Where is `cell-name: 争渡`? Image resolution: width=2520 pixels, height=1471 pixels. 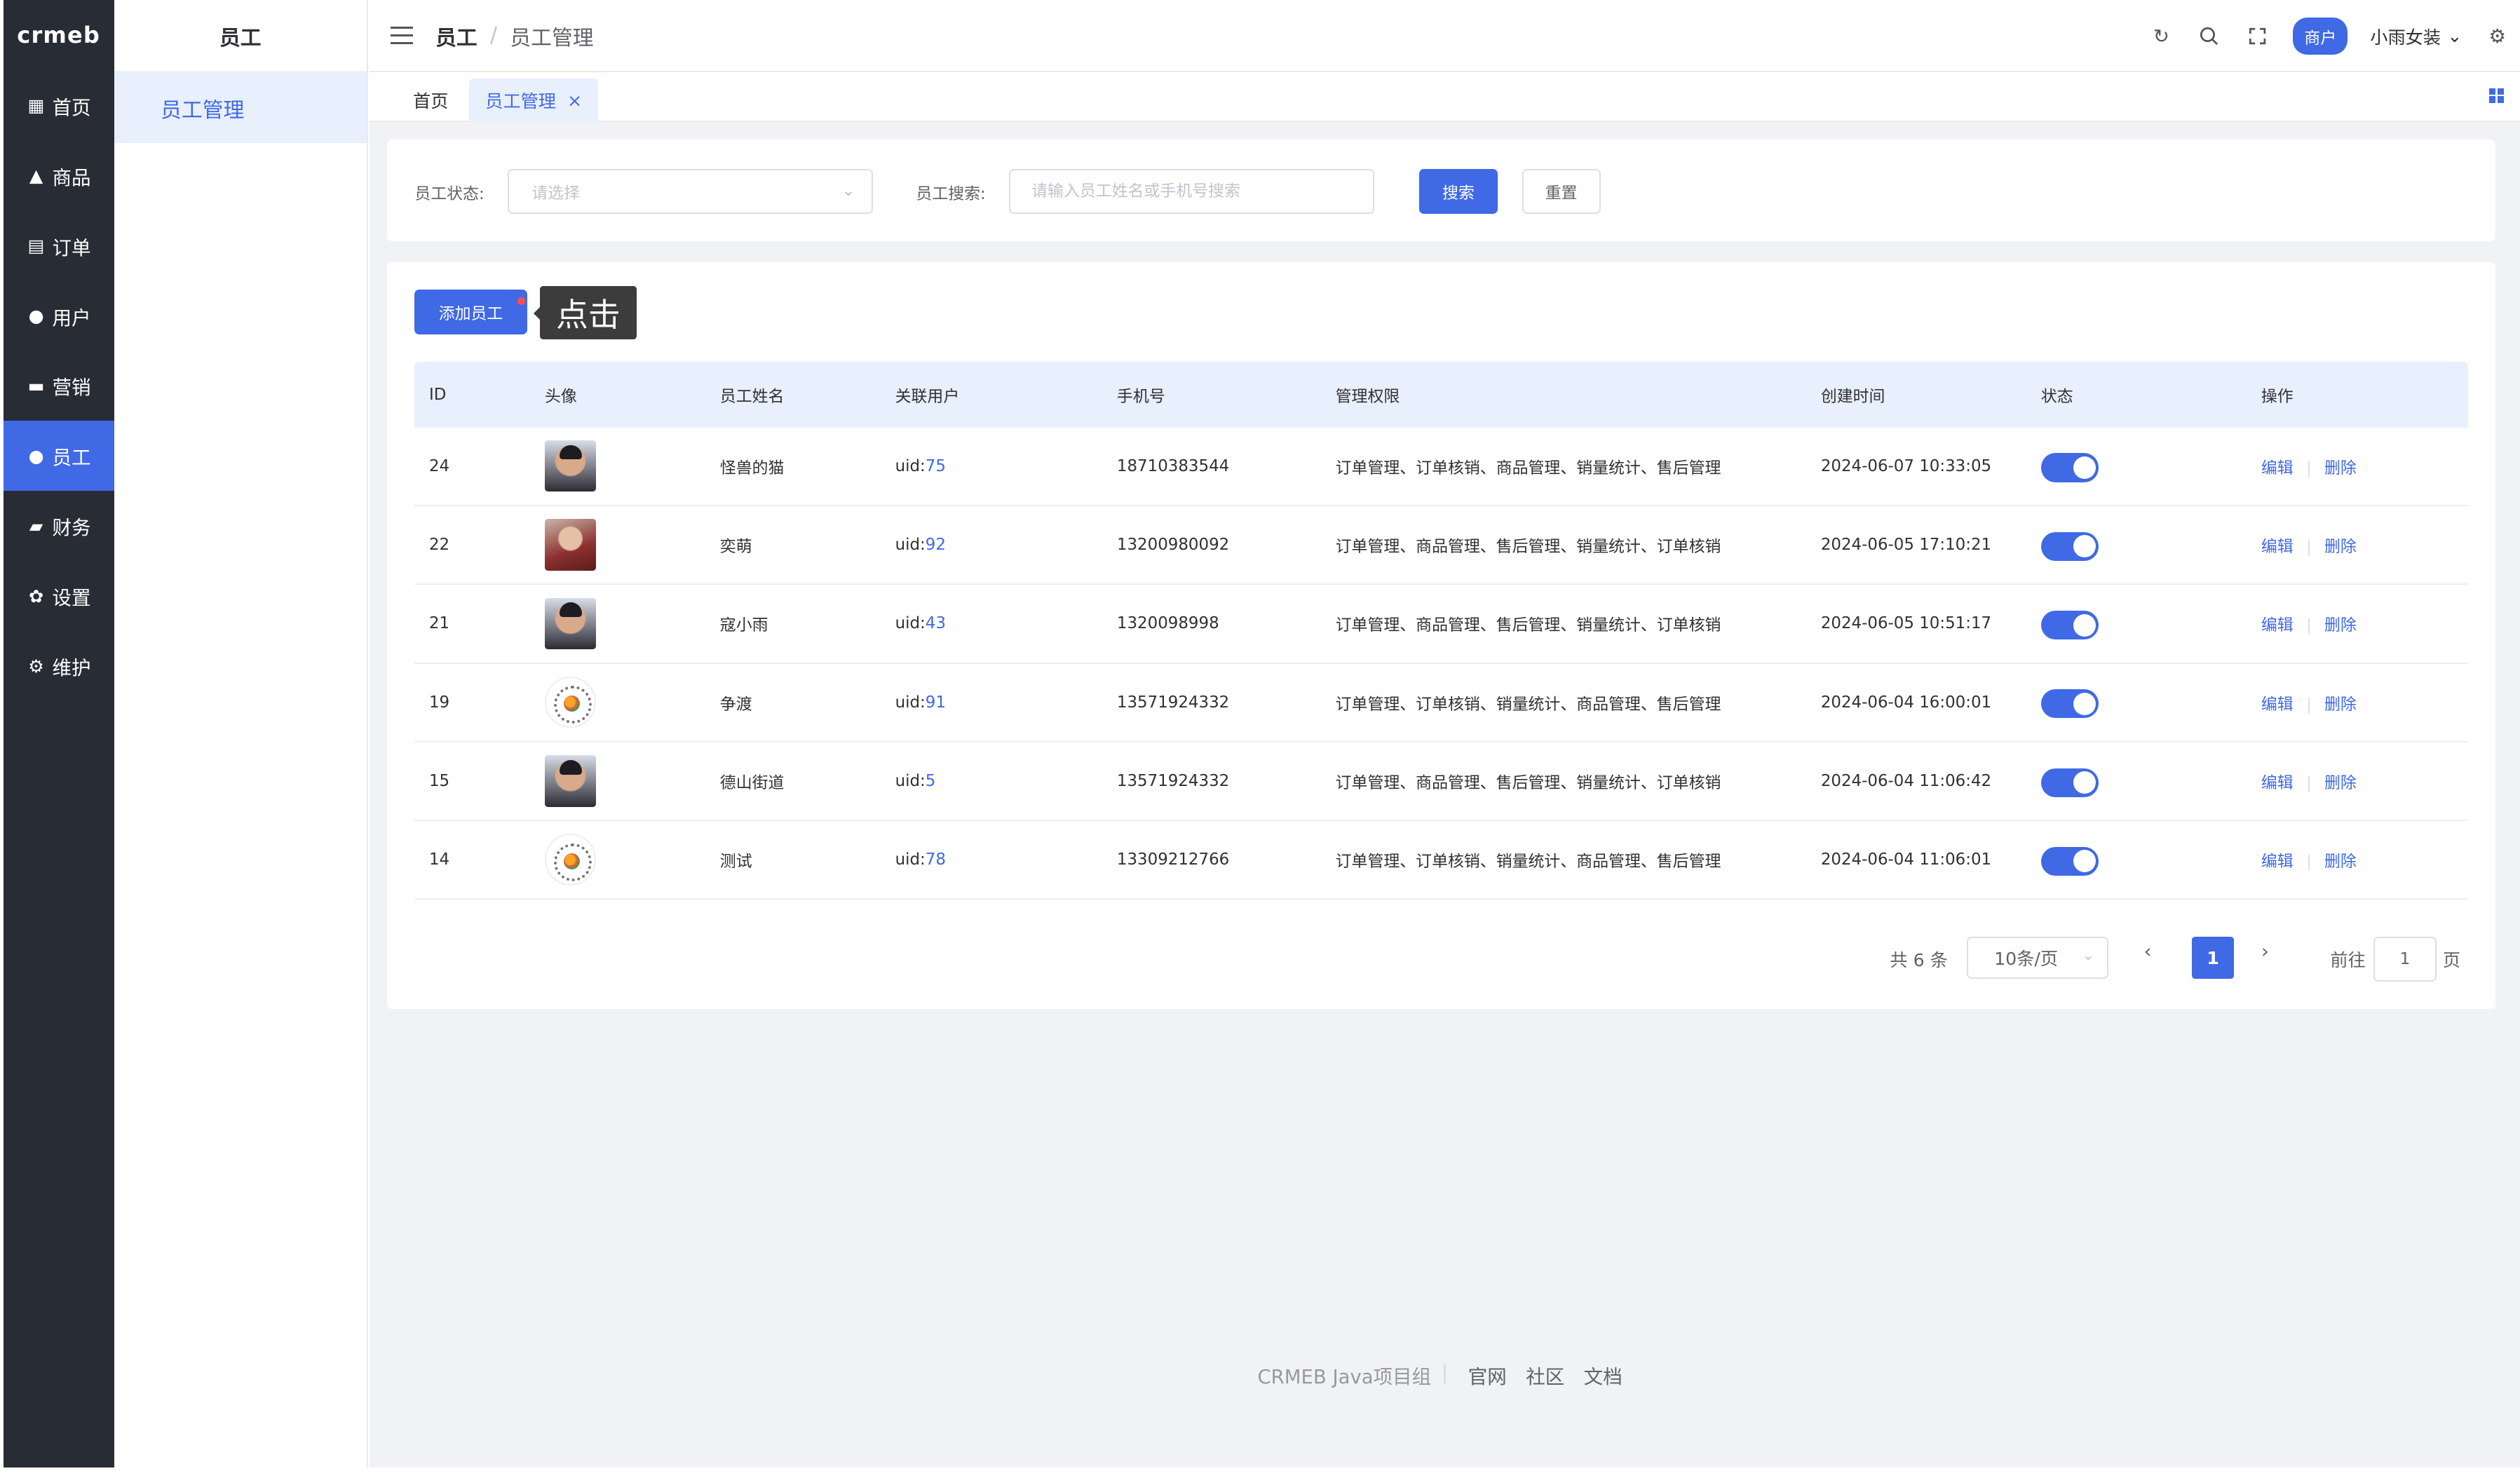 cell-name: 争渡 is located at coordinates (735, 704).